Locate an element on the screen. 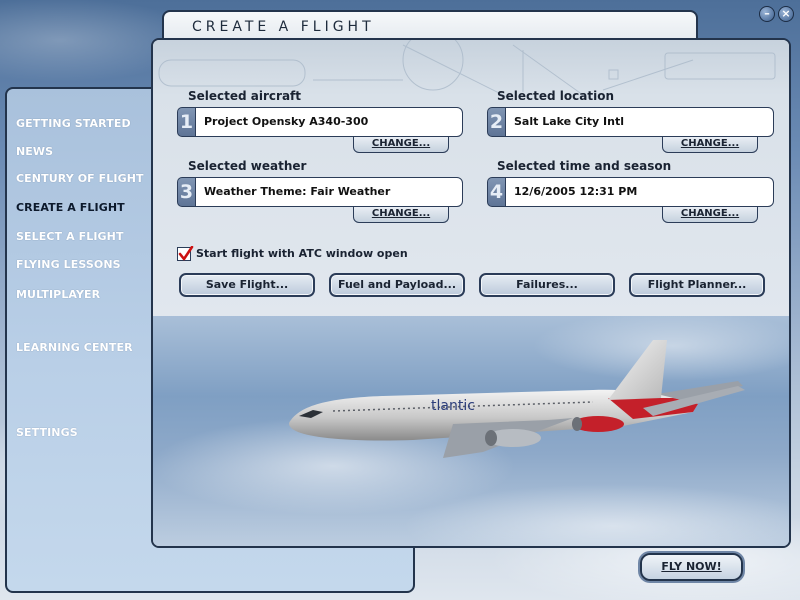  location-value: Salt Lake City Intl is located at coordinates (639, 122).